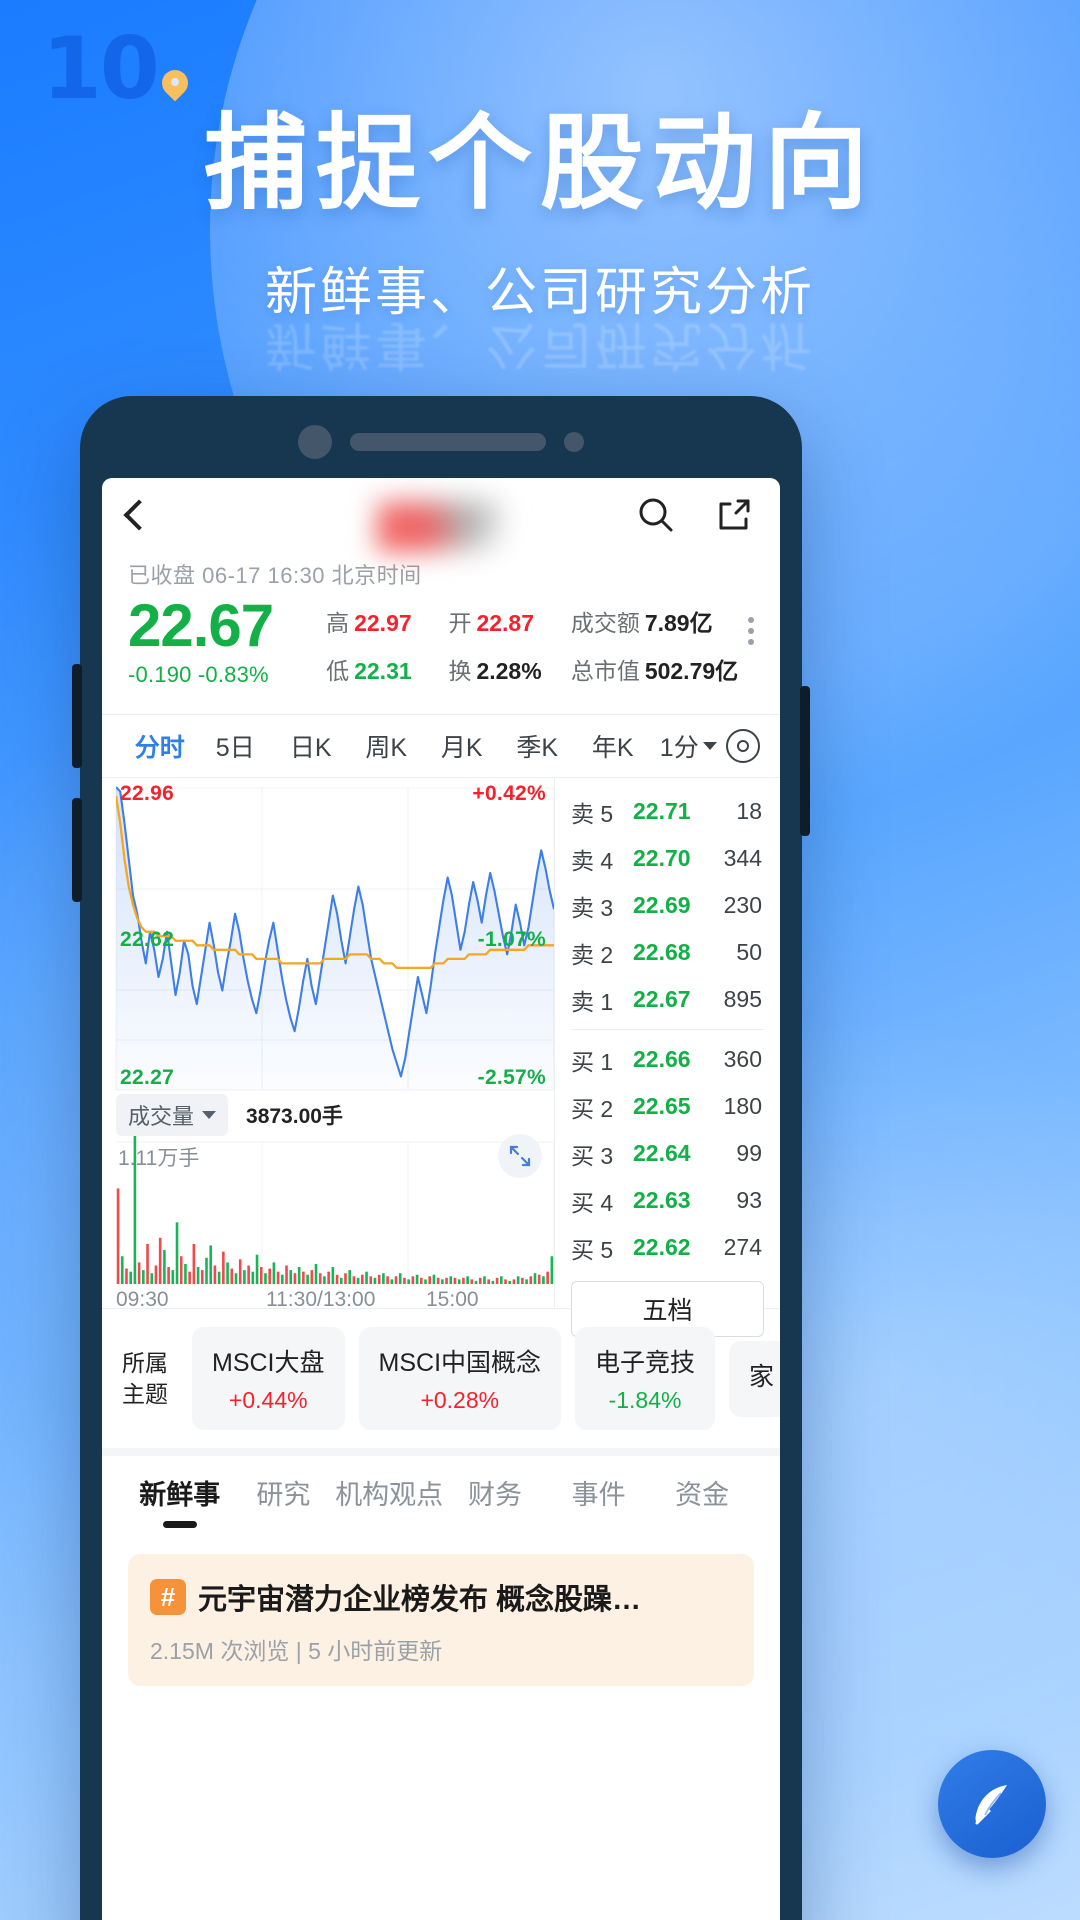 This screenshot has height=1920, width=1080. What do you see at coordinates (175, 87) in the screenshot?
I see `location-pin-icon` at bounding box center [175, 87].